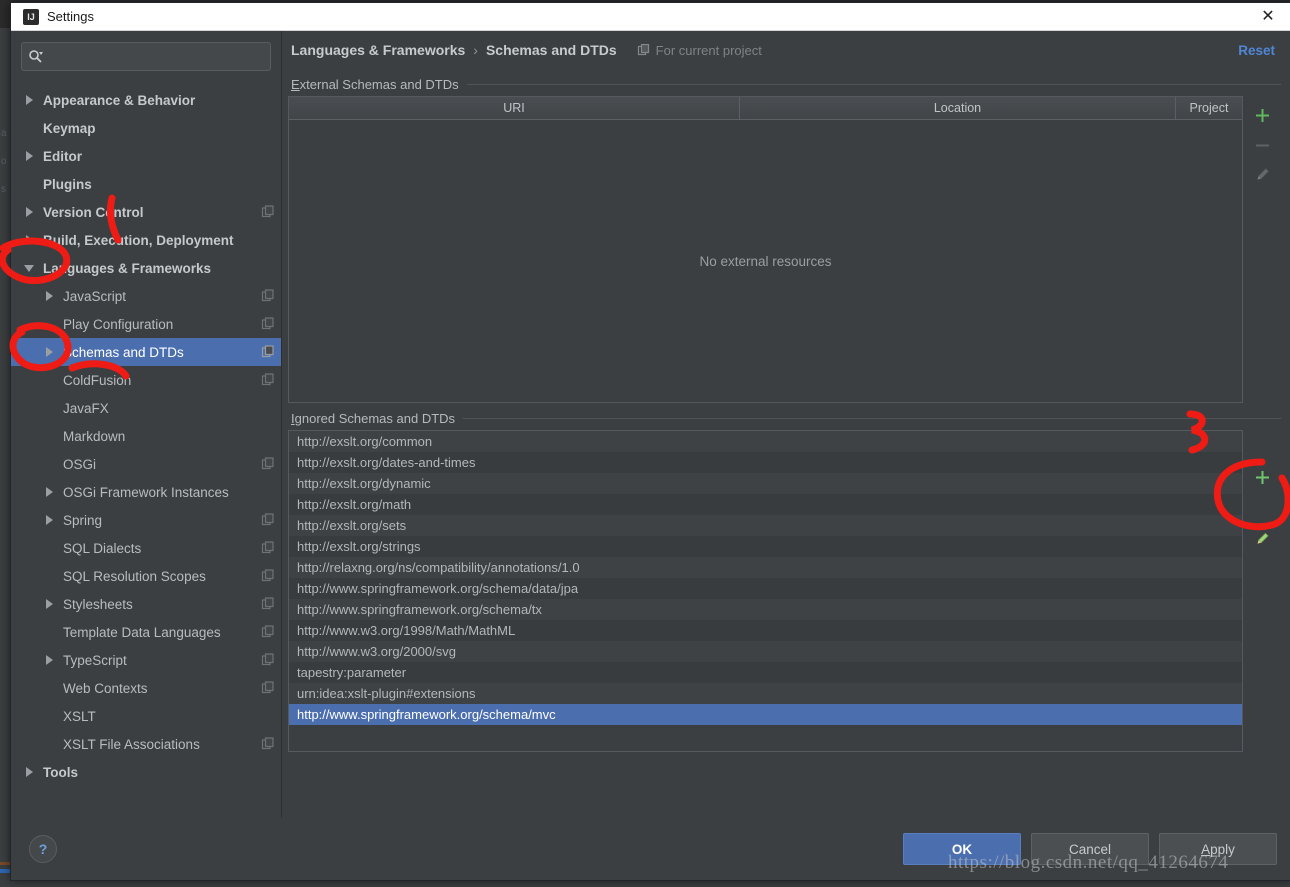  I want to click on sidebar-item-editor: Editor, so click(146, 156).